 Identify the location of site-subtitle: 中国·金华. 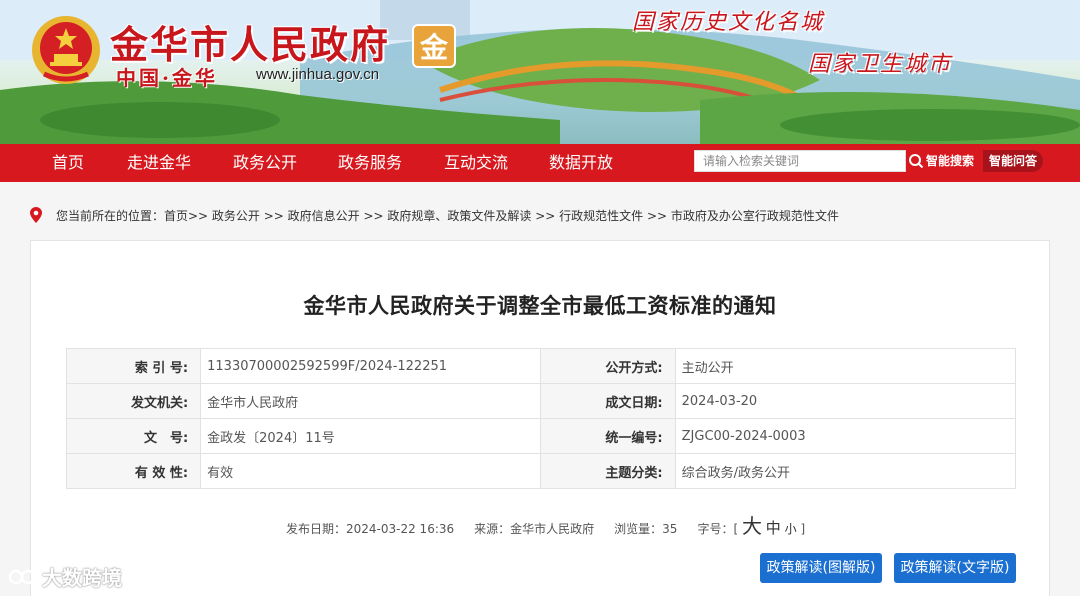
(167, 78).